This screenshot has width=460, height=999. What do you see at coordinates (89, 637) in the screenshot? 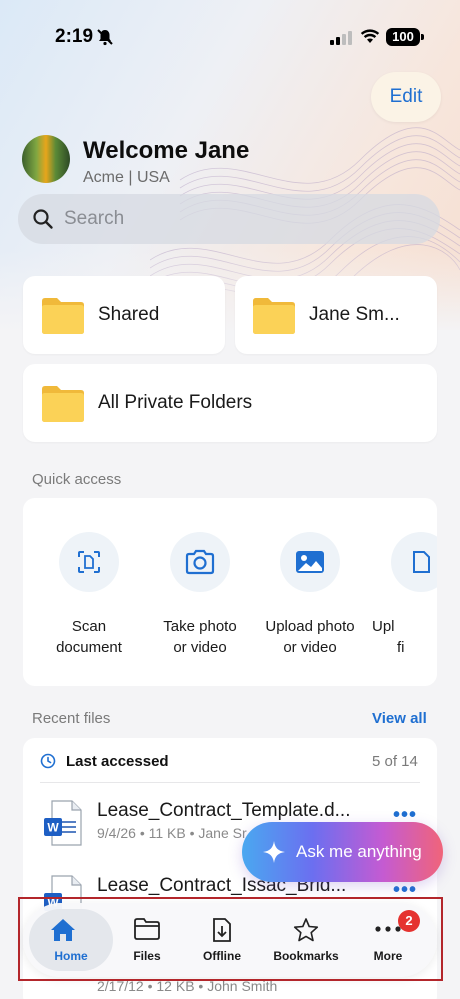
I see `qa-label: Scan document` at bounding box center [89, 637].